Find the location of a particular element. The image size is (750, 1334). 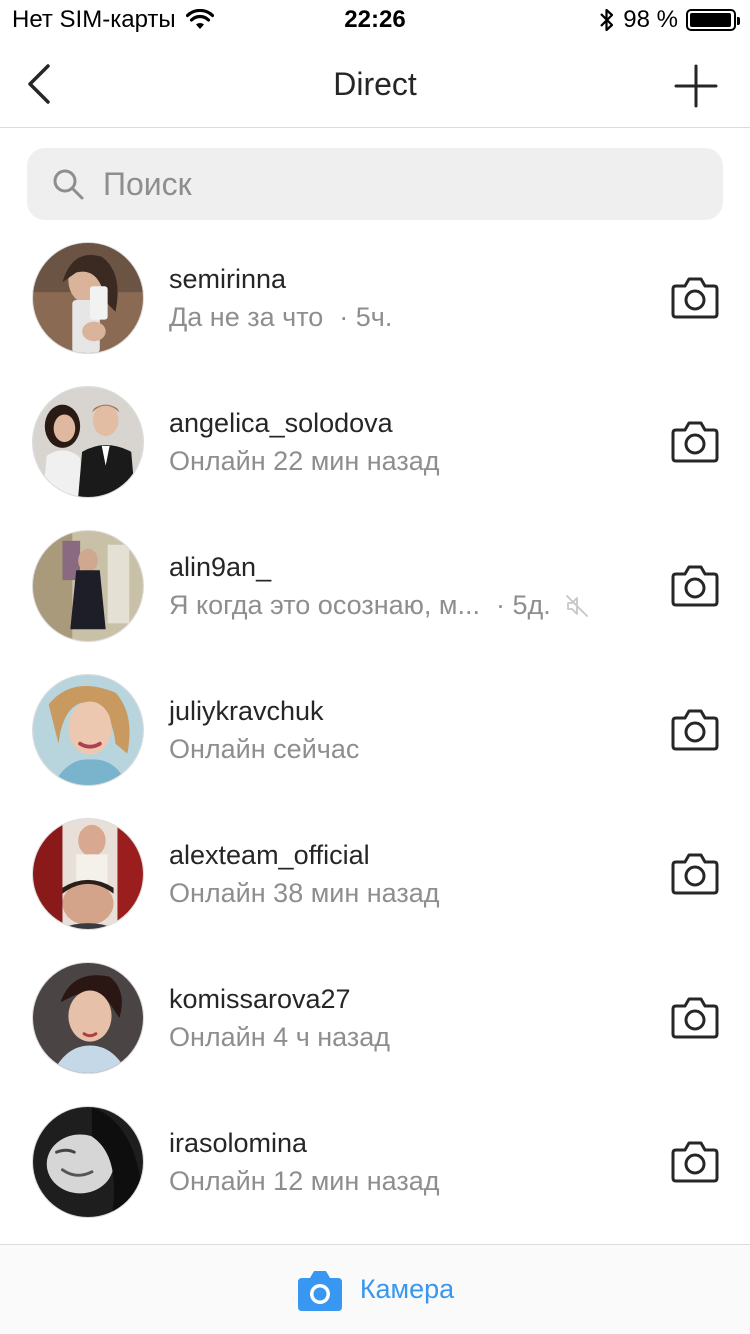

thread-message: Да не за что is located at coordinates (246, 317).